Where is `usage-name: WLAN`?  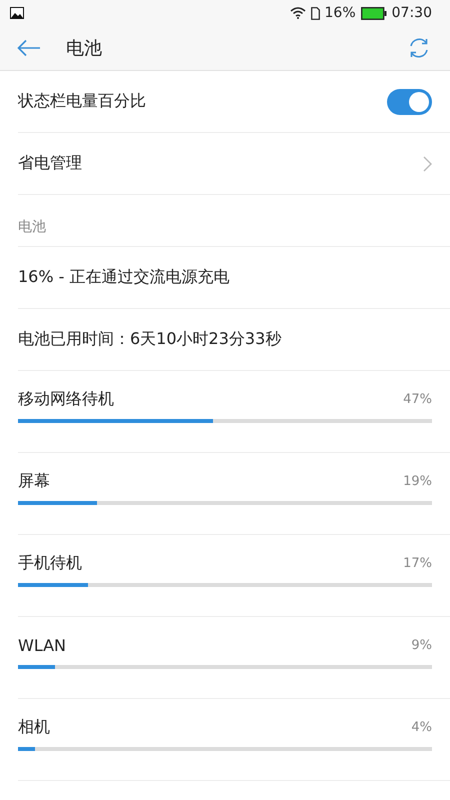
usage-name: WLAN is located at coordinates (42, 645).